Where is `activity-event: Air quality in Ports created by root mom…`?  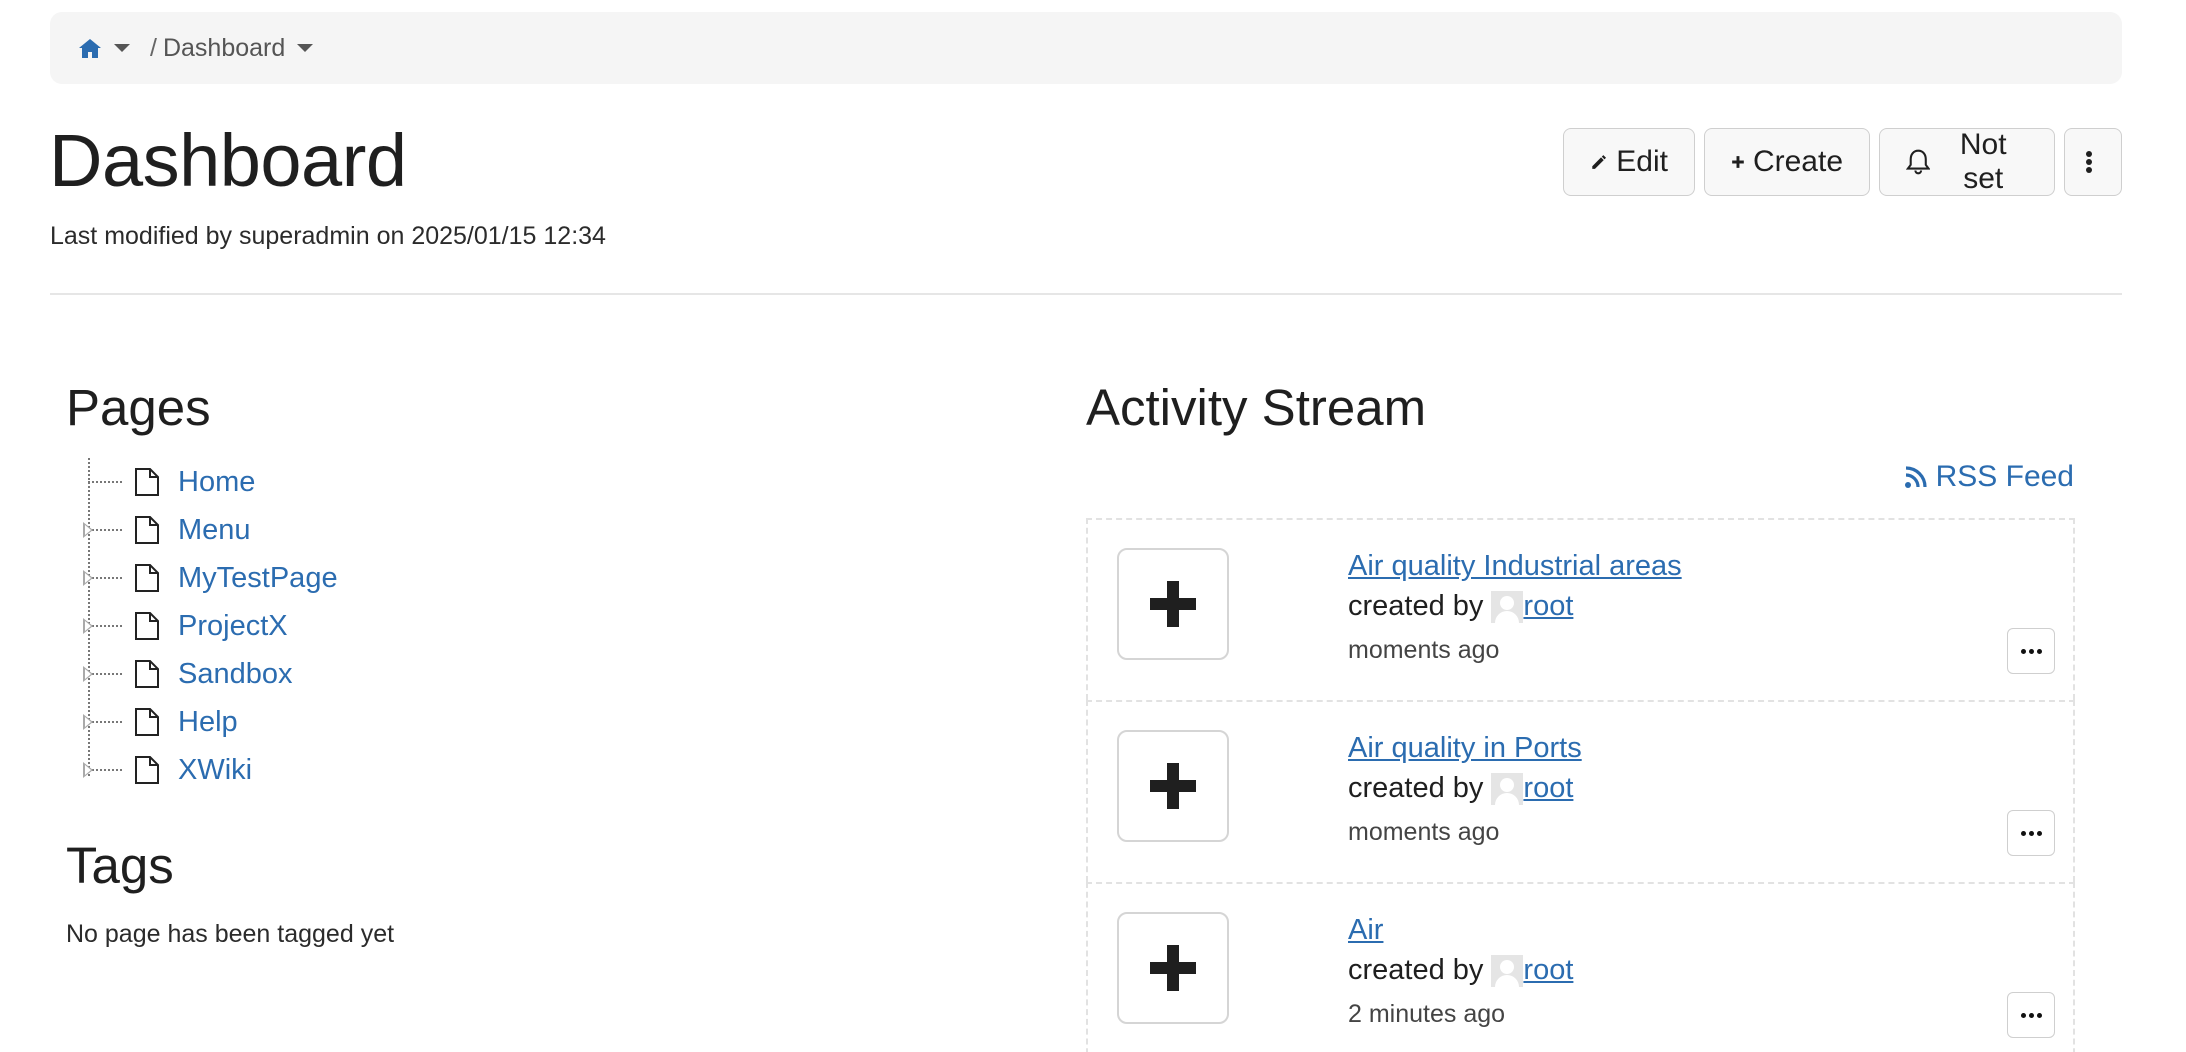 activity-event: Air quality in Ports created by root mom… is located at coordinates (1580, 791).